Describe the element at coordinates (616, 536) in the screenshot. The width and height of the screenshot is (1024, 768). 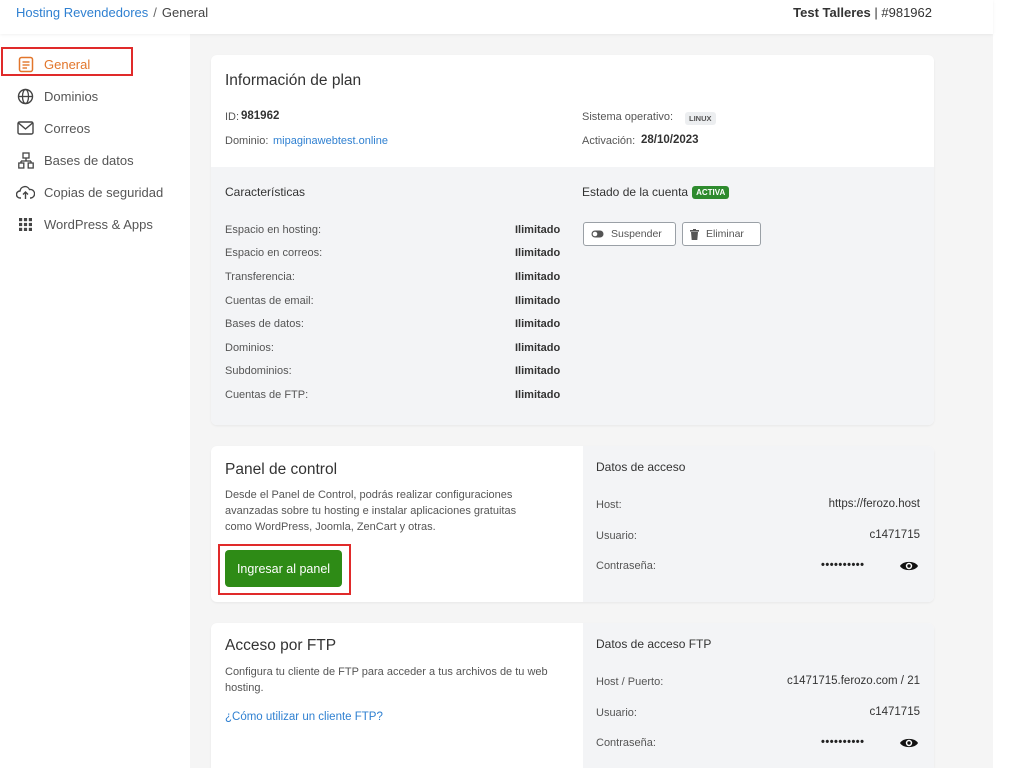
I see `user-label: Usuario:` at that location.